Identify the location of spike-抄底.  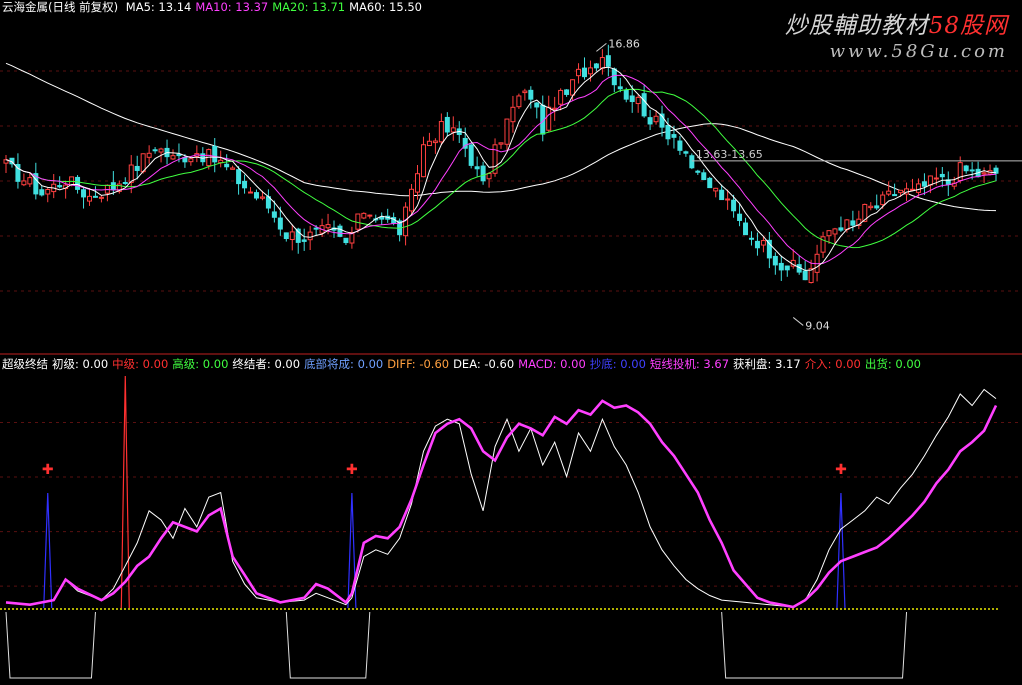
(48, 550).